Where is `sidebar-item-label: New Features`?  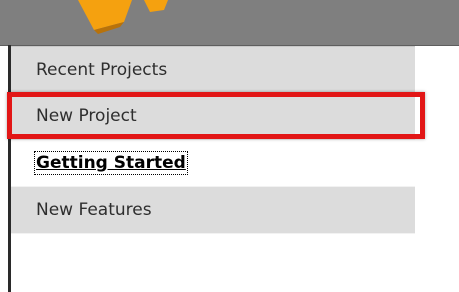 sidebar-item-label: New Features is located at coordinates (94, 210).